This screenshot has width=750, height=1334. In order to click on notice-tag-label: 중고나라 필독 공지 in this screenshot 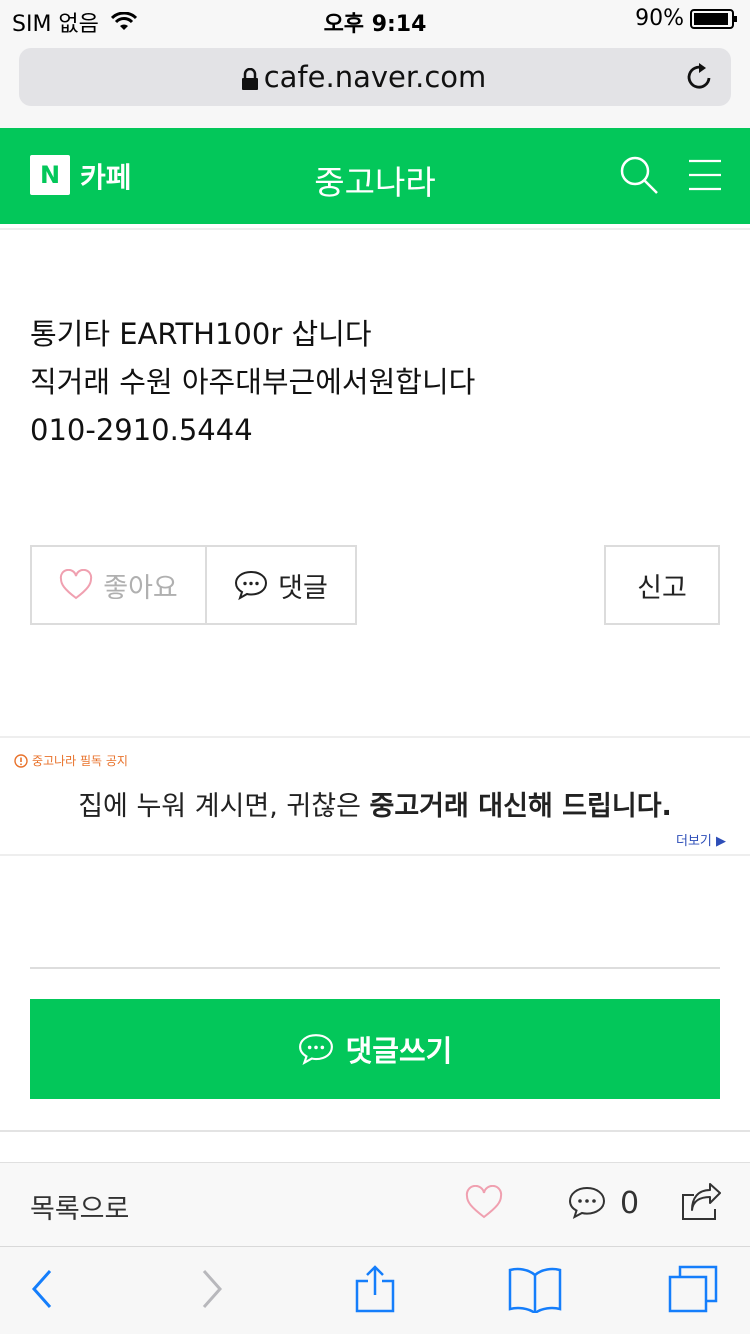, I will do `click(80, 761)`.